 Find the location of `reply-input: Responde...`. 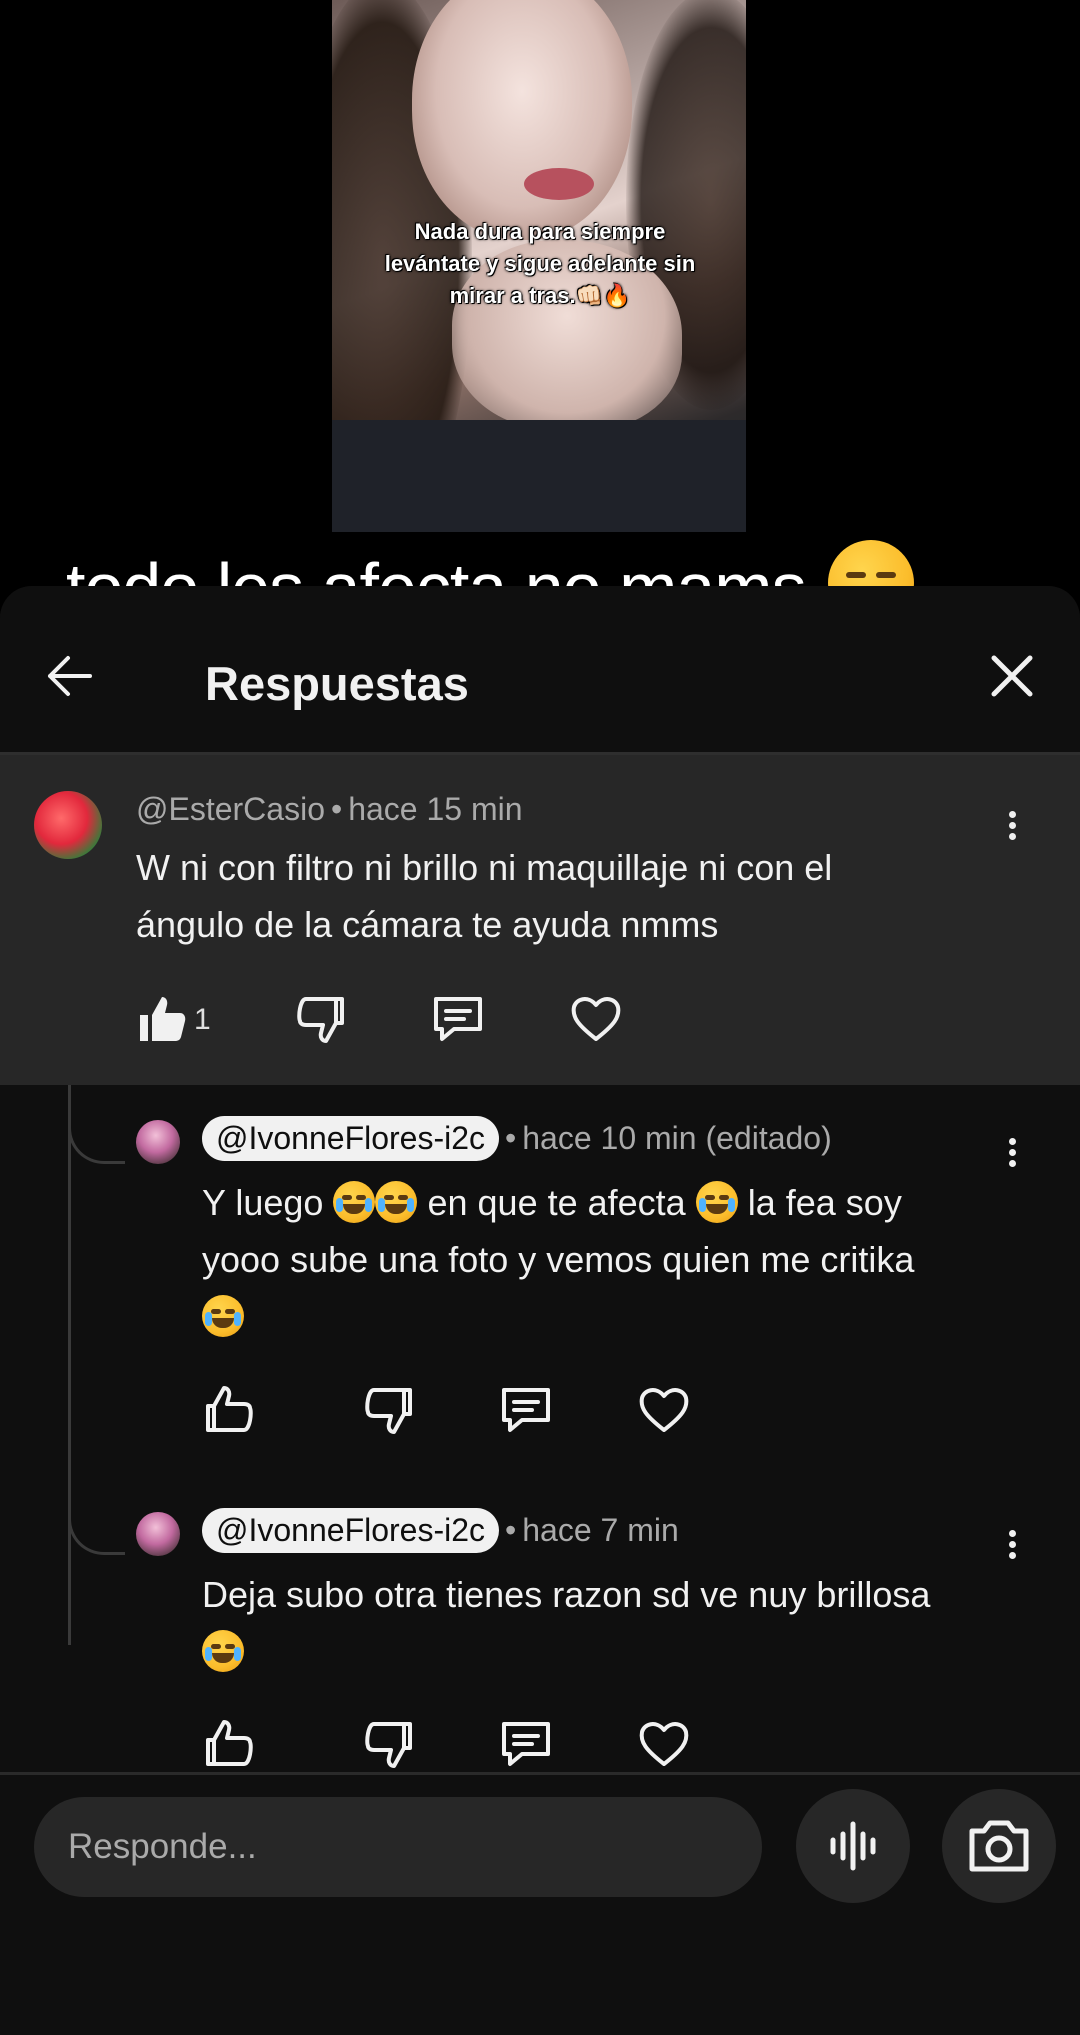

reply-input: Responde... is located at coordinates (398, 1847).